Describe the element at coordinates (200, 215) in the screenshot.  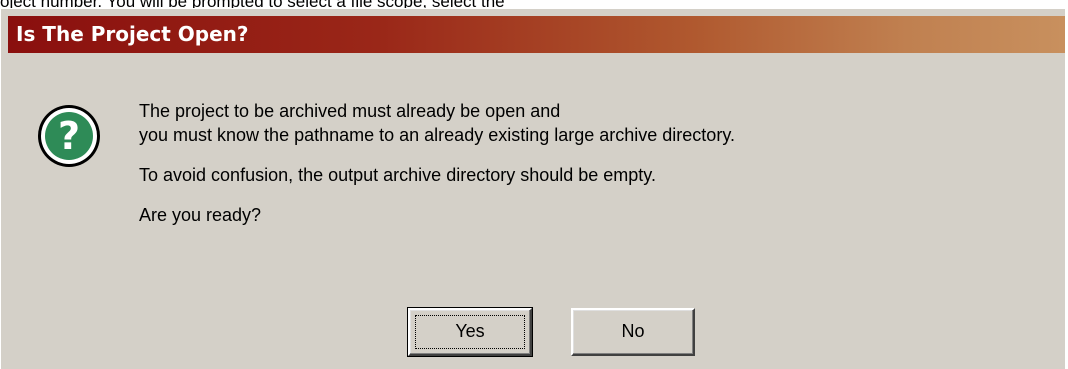
I see `message-line: Are you ready?` at that location.